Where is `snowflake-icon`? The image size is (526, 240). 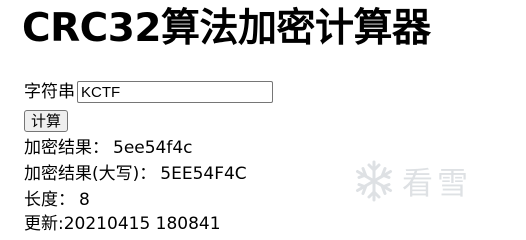
snowflake-icon is located at coordinates (374, 181).